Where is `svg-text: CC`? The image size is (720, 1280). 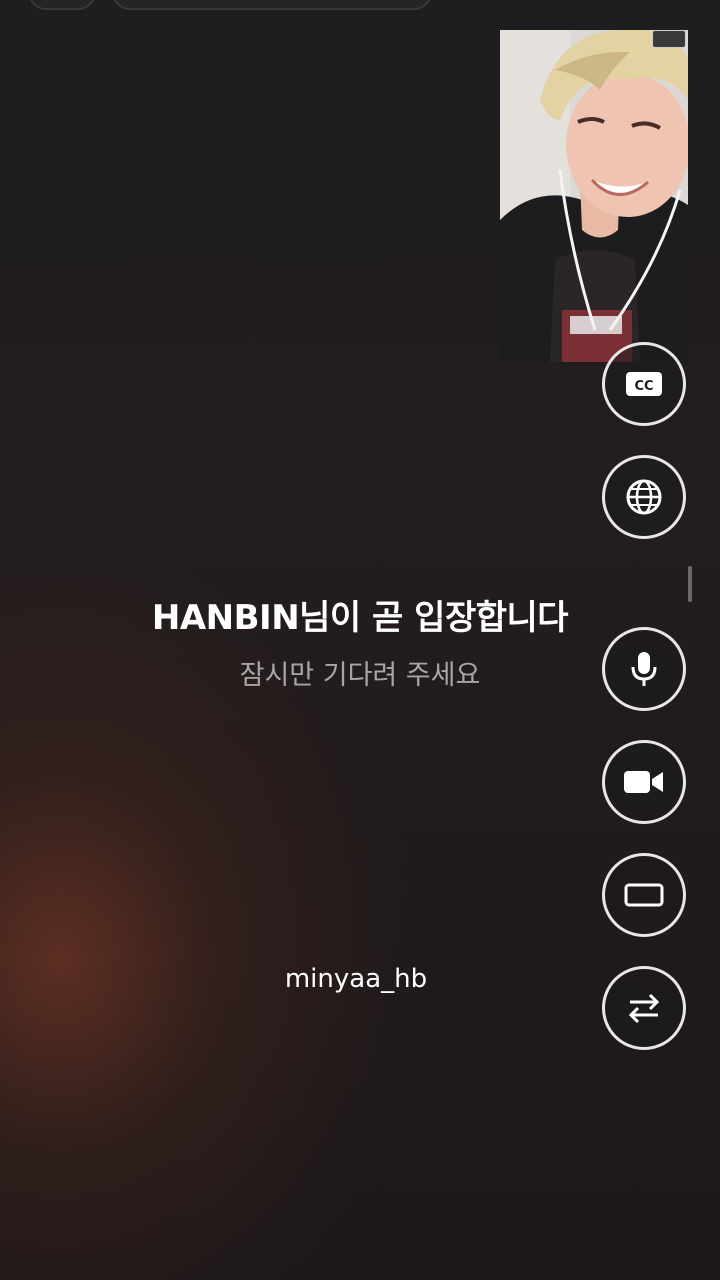
svg-text: CC is located at coordinates (643, 386).